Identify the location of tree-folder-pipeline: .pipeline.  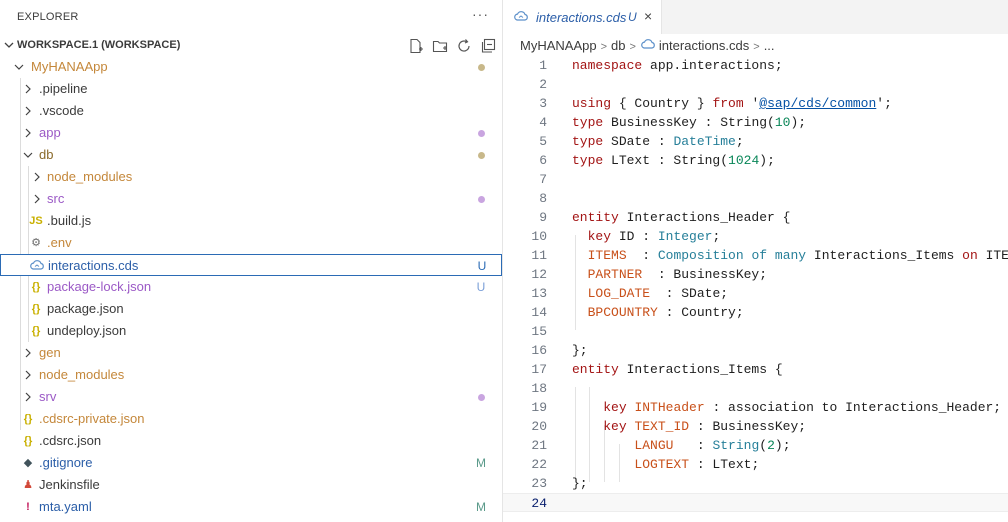
(251, 89).